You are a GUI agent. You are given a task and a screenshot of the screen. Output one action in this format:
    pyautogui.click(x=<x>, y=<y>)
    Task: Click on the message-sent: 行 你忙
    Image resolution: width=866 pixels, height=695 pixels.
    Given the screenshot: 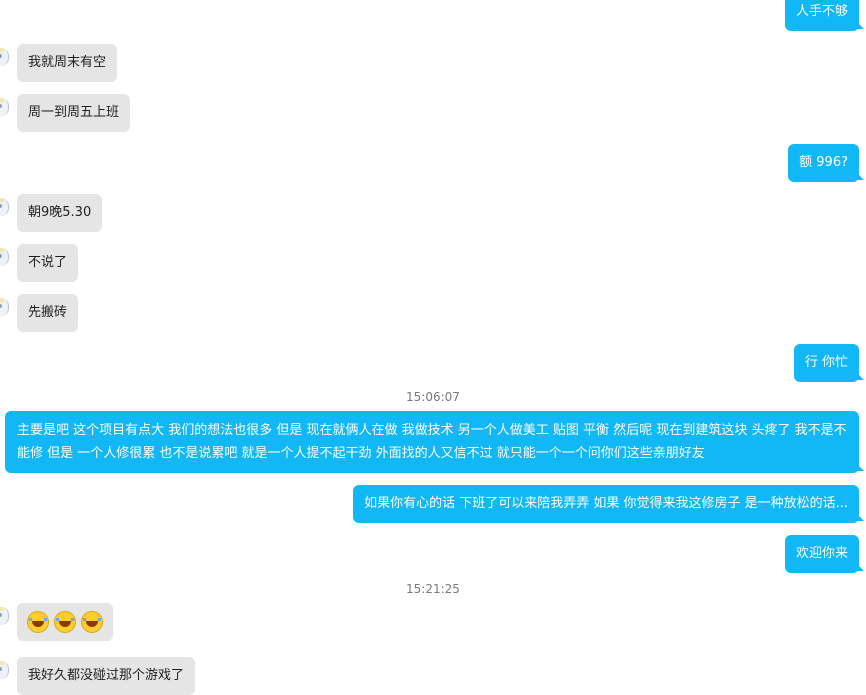 What is the action you would take?
    pyautogui.click(x=828, y=363)
    